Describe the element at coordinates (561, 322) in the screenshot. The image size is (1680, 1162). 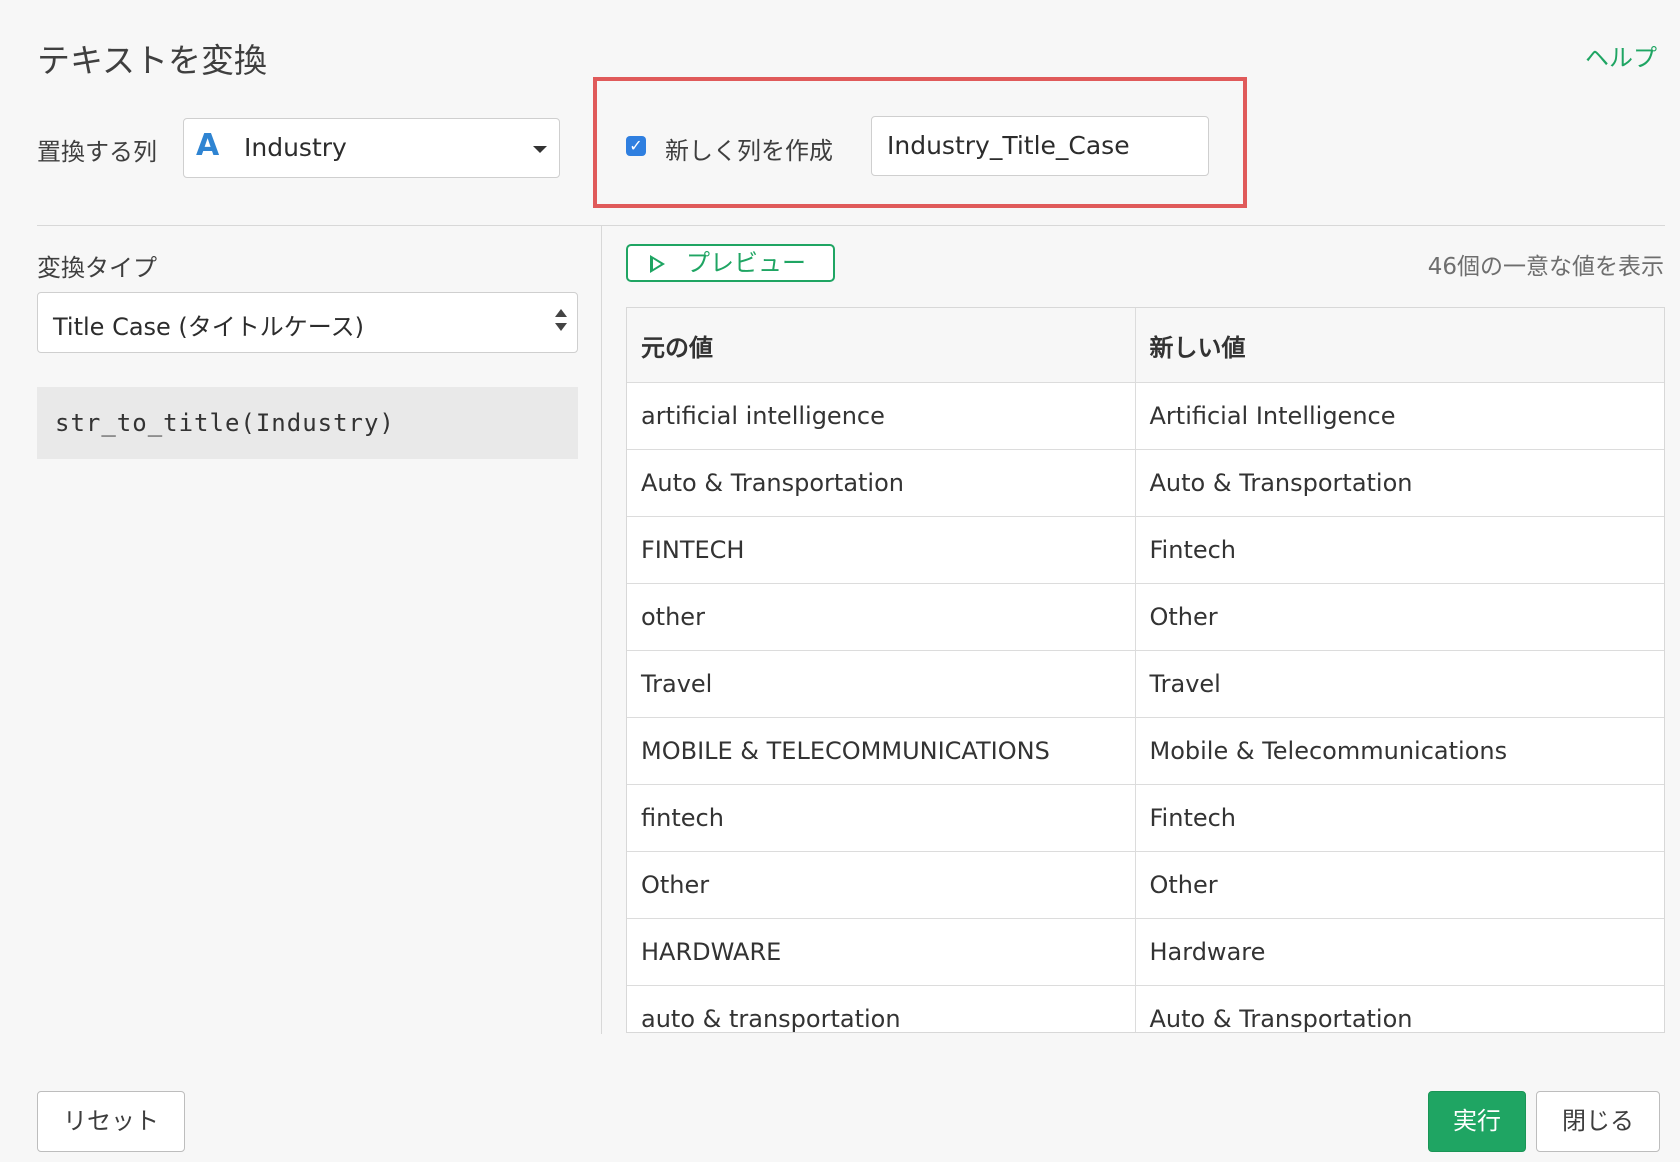
I see `select-arrows-icon` at that location.